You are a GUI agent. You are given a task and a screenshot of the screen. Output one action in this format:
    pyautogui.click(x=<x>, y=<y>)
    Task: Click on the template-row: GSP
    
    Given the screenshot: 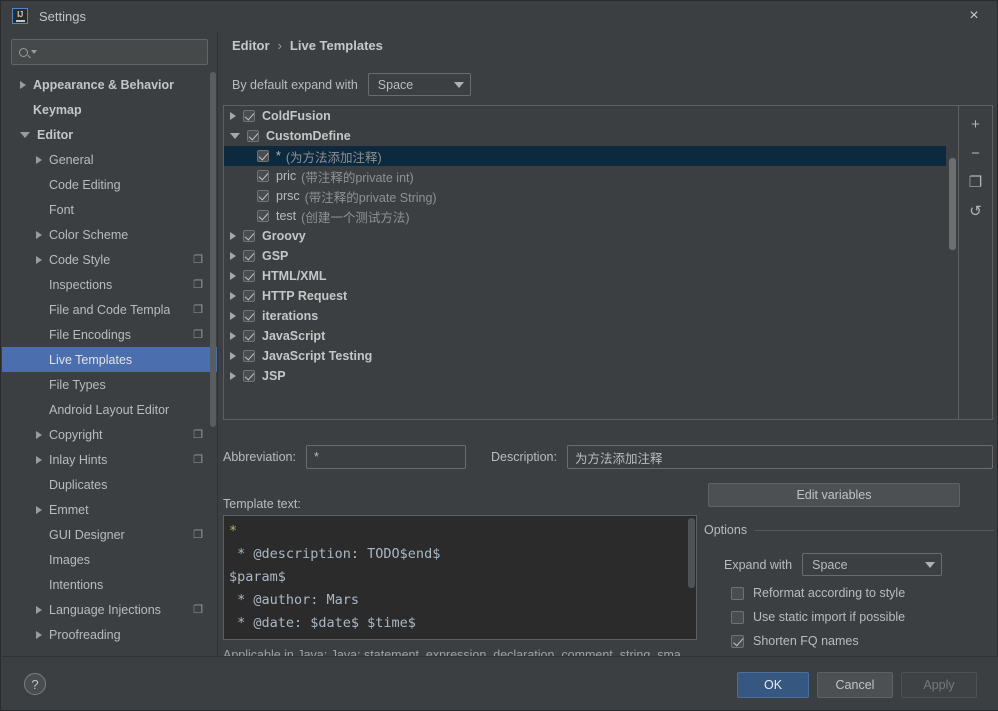 What is the action you would take?
    pyautogui.click(x=585, y=256)
    